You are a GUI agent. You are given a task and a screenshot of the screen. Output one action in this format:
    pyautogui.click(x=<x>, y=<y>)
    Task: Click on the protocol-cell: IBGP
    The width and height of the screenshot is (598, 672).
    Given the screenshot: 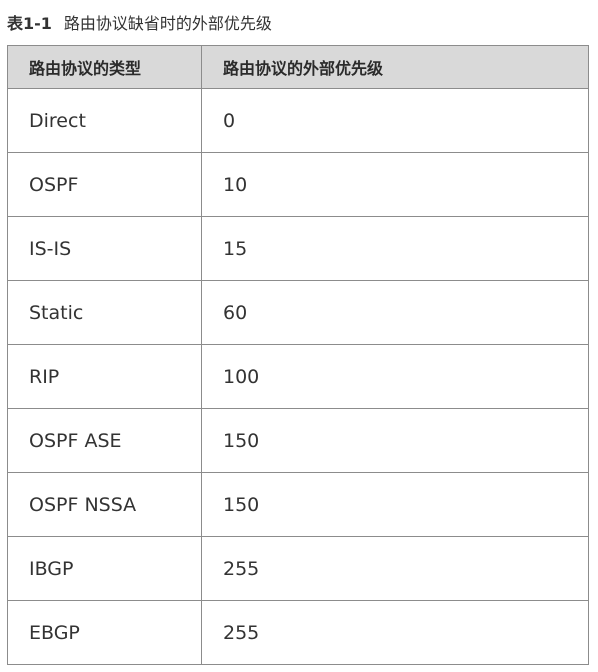 What is the action you would take?
    pyautogui.click(x=104, y=568)
    